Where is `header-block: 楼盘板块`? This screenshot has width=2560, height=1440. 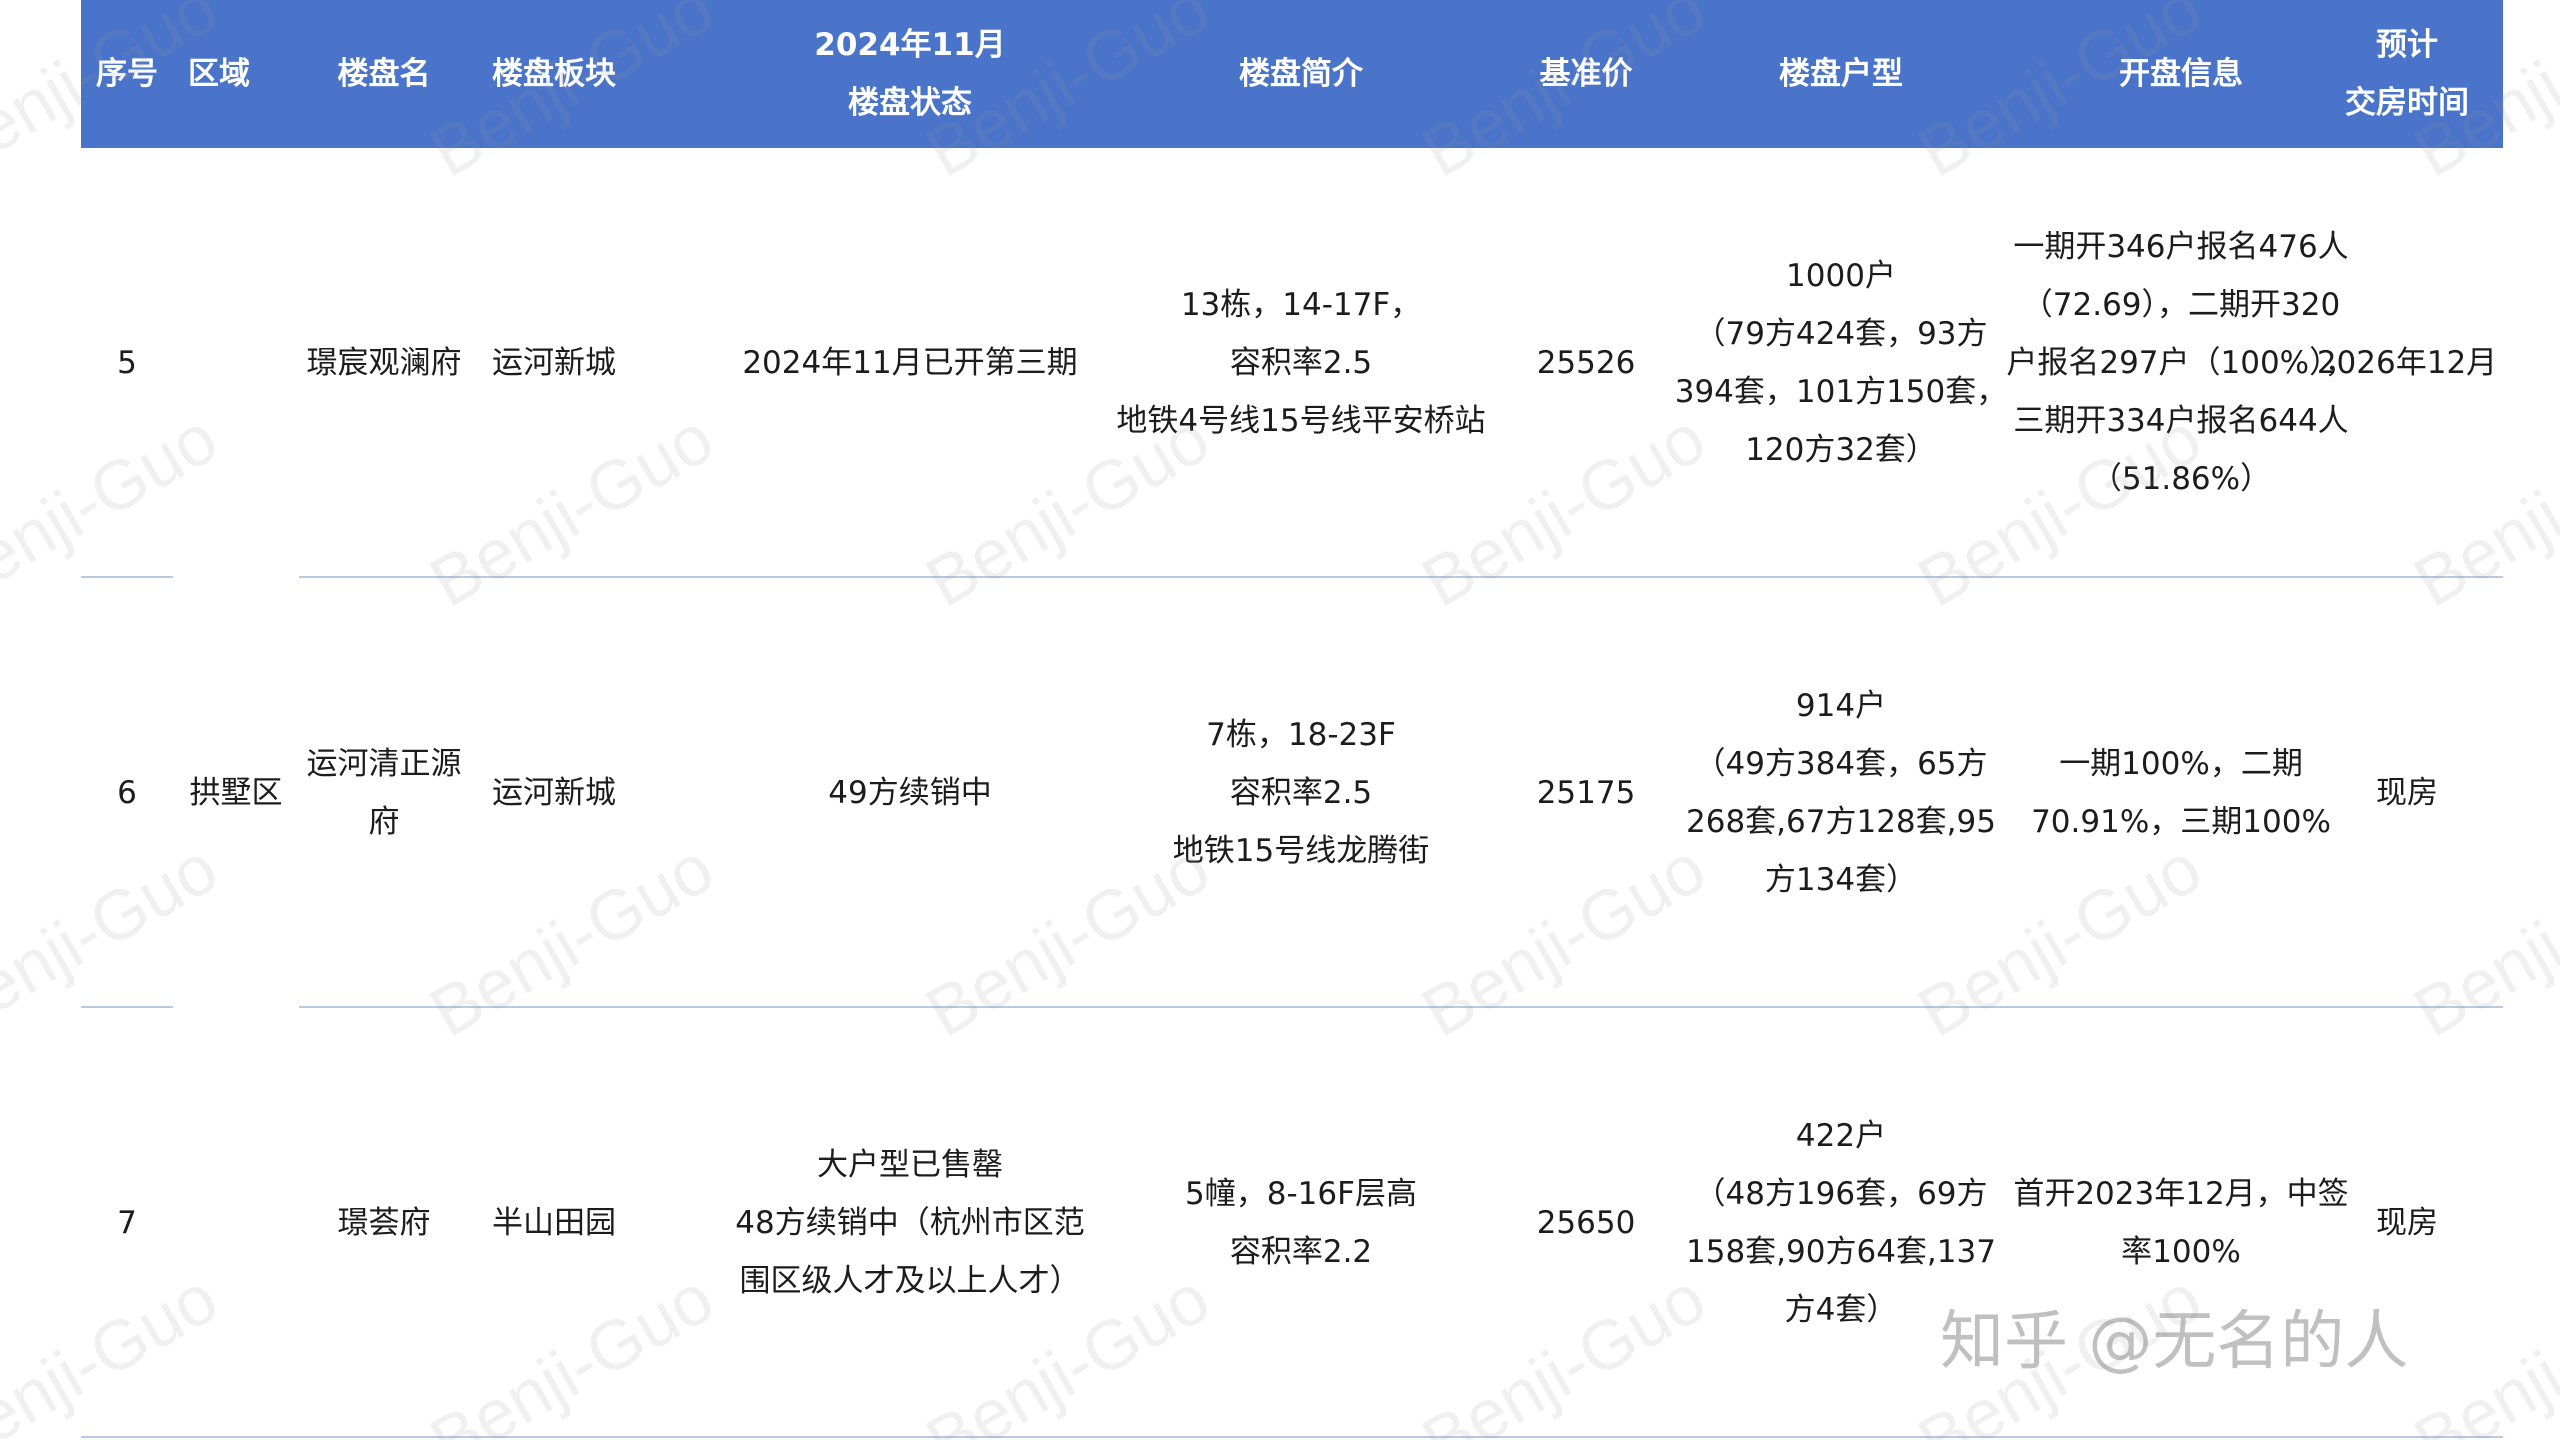 header-block: 楼盘板块 is located at coordinates (554, 74).